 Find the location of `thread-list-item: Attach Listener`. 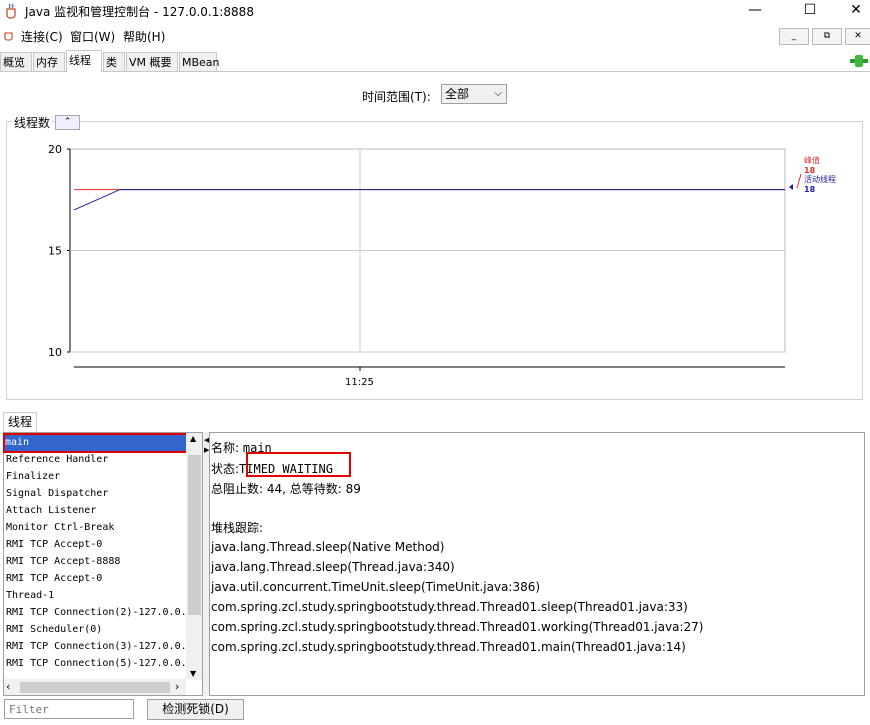

thread-list-item: Attach Listener is located at coordinates (96, 511).